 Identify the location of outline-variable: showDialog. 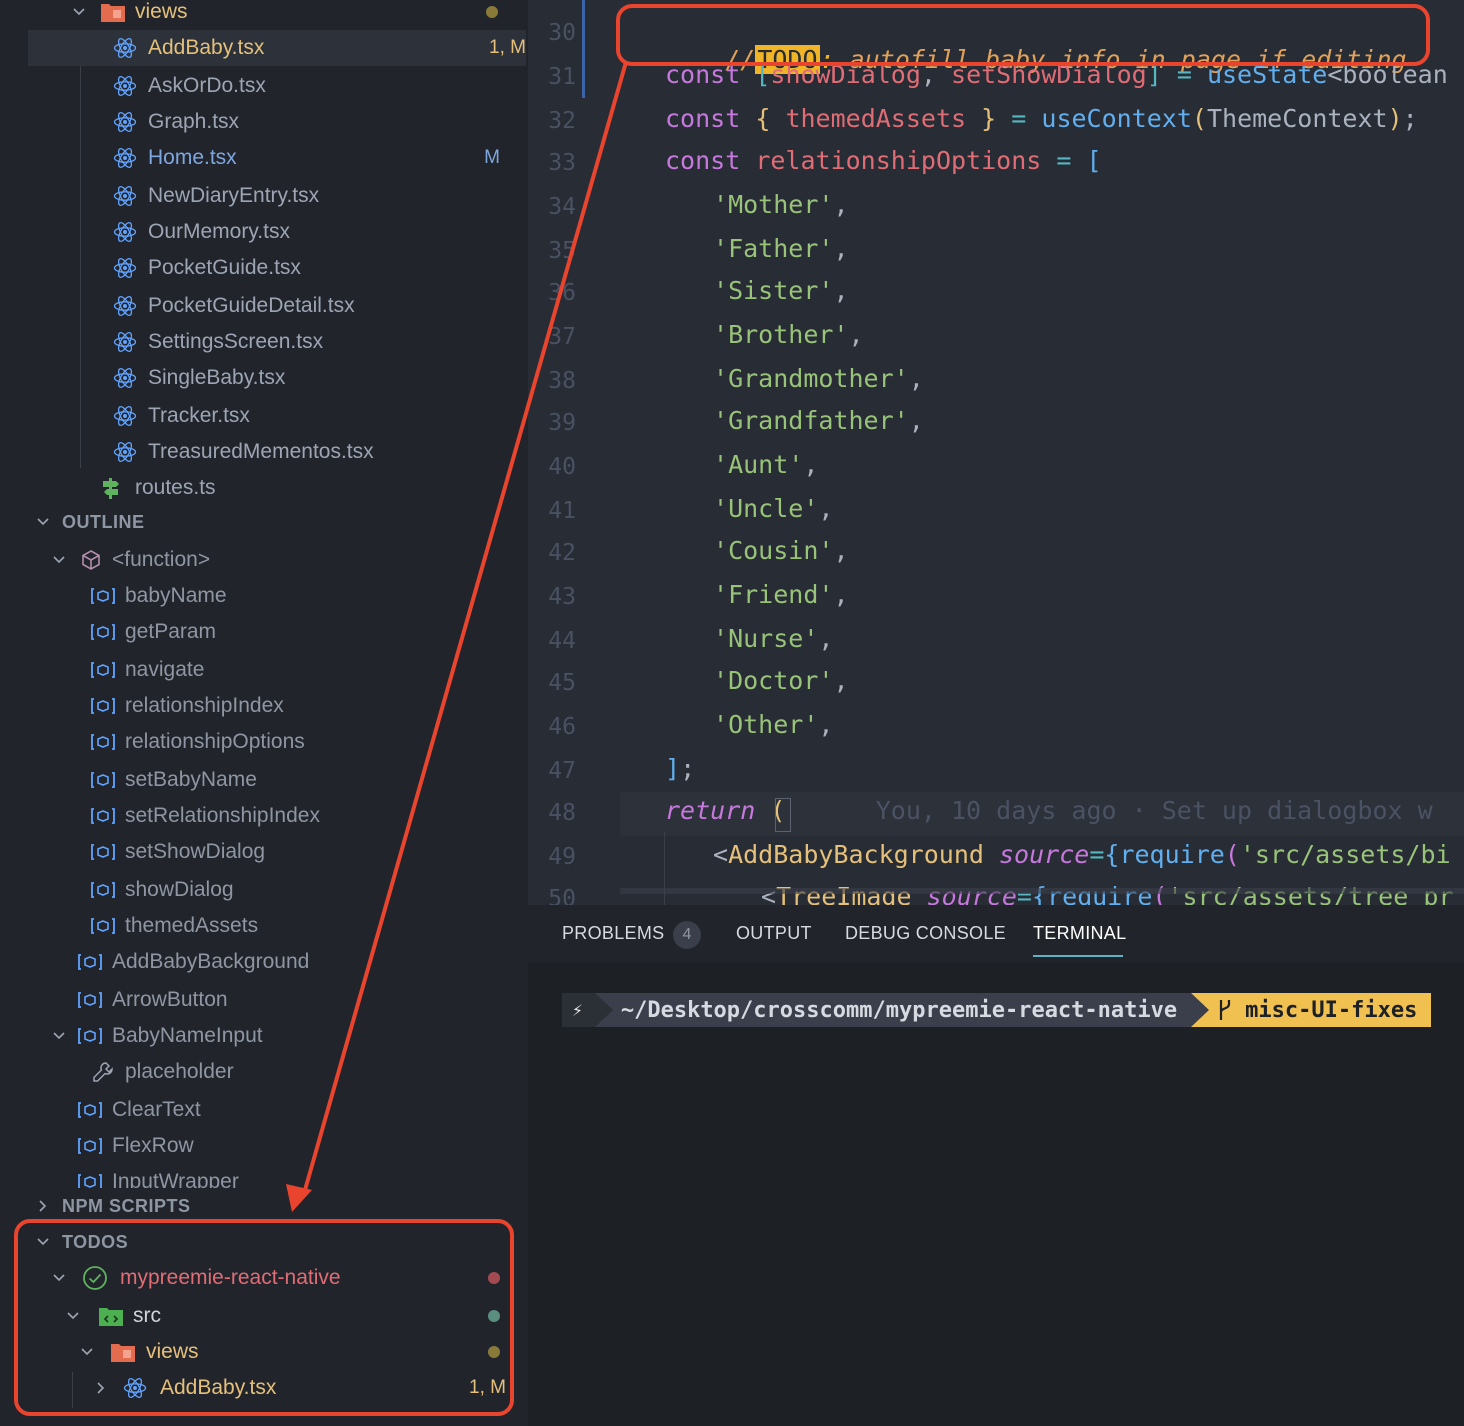
(264, 890).